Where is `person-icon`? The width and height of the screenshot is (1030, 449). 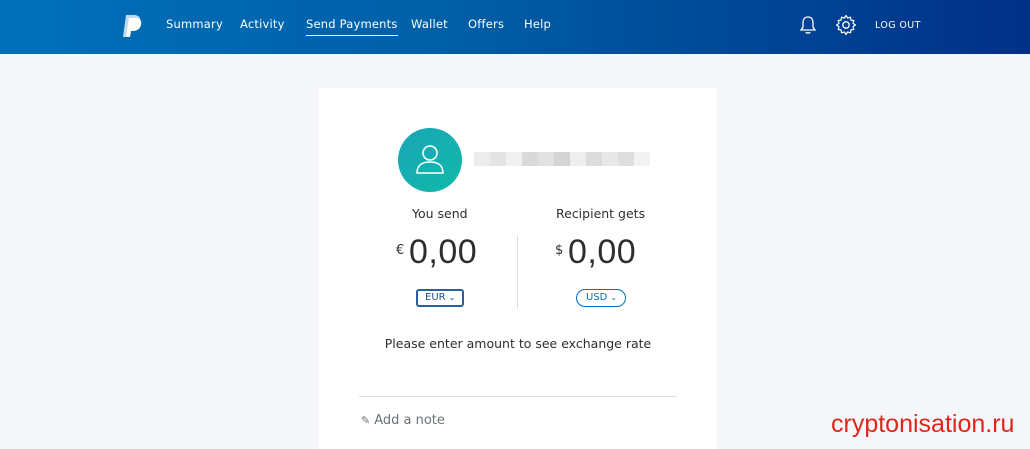 person-icon is located at coordinates (430, 159).